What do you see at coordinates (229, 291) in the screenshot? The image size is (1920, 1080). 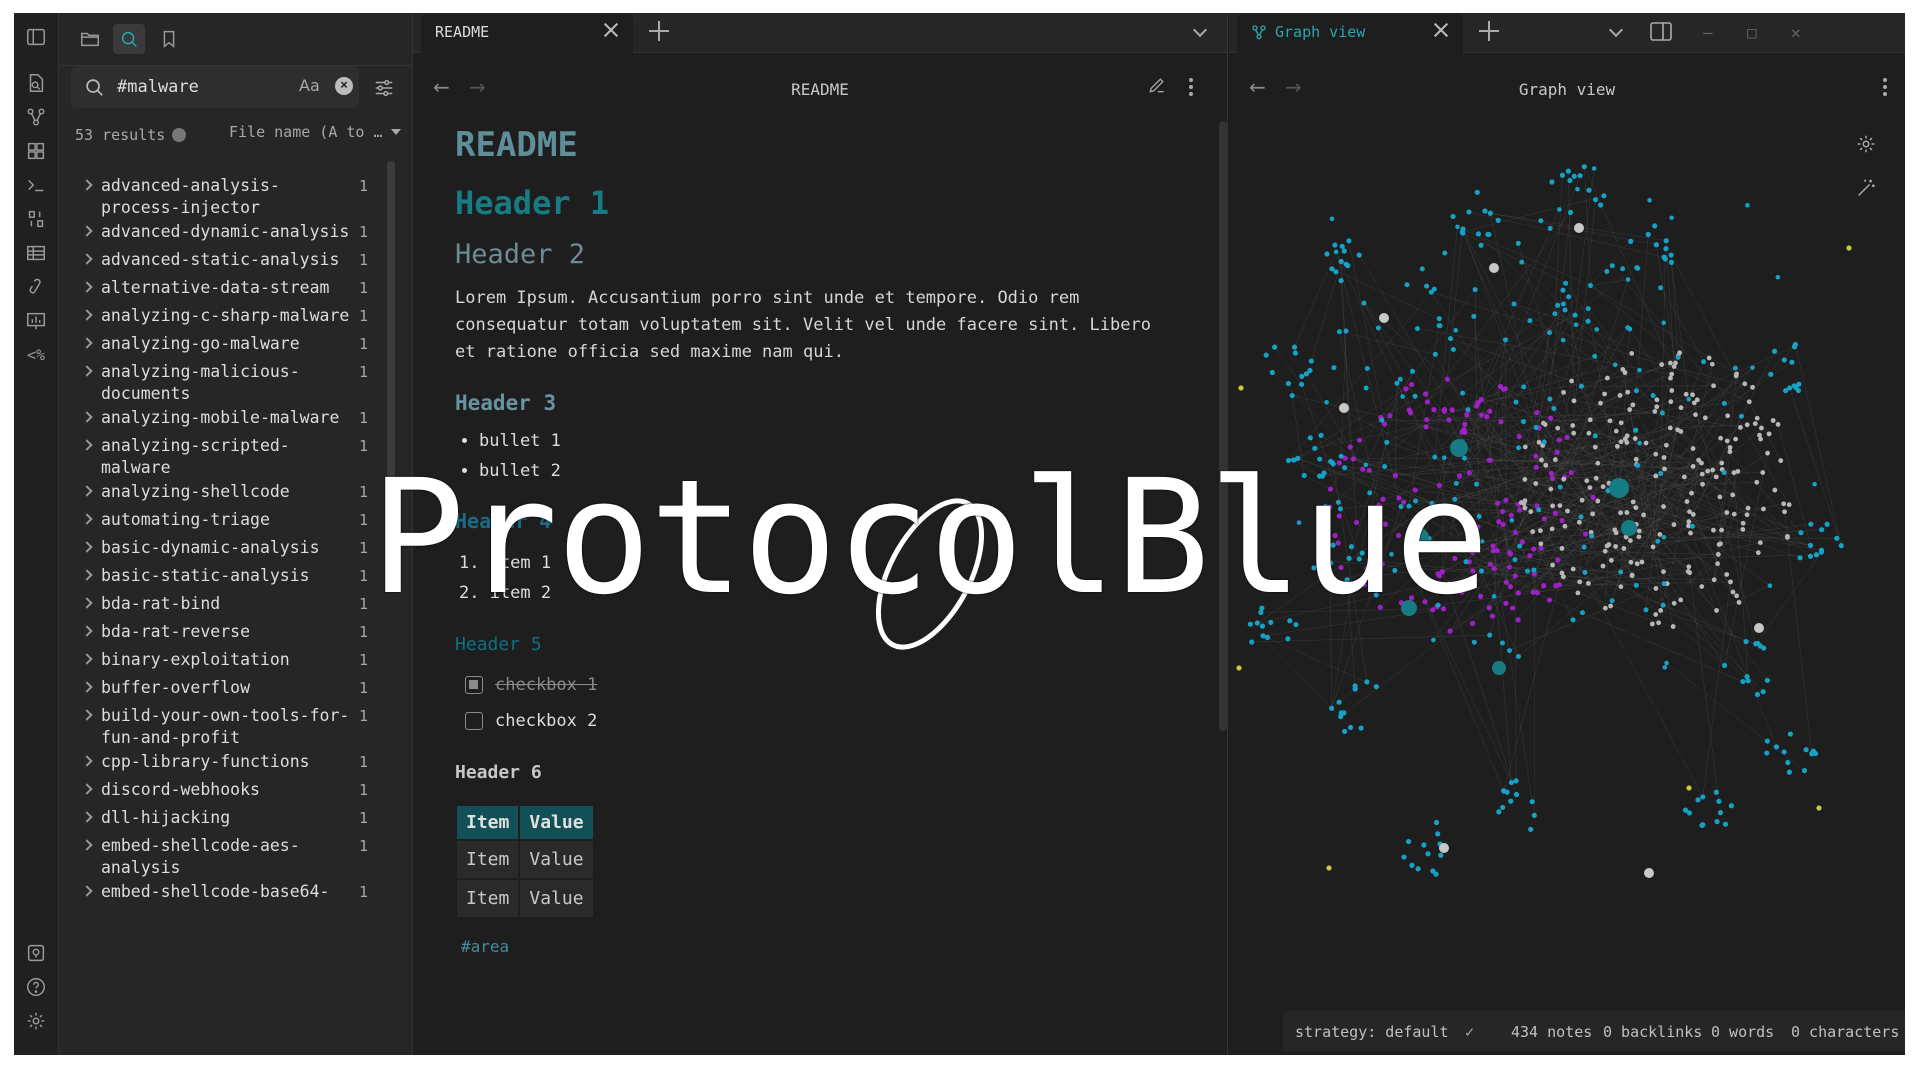 I see `search-result-item: alternative-data-stream 1` at bounding box center [229, 291].